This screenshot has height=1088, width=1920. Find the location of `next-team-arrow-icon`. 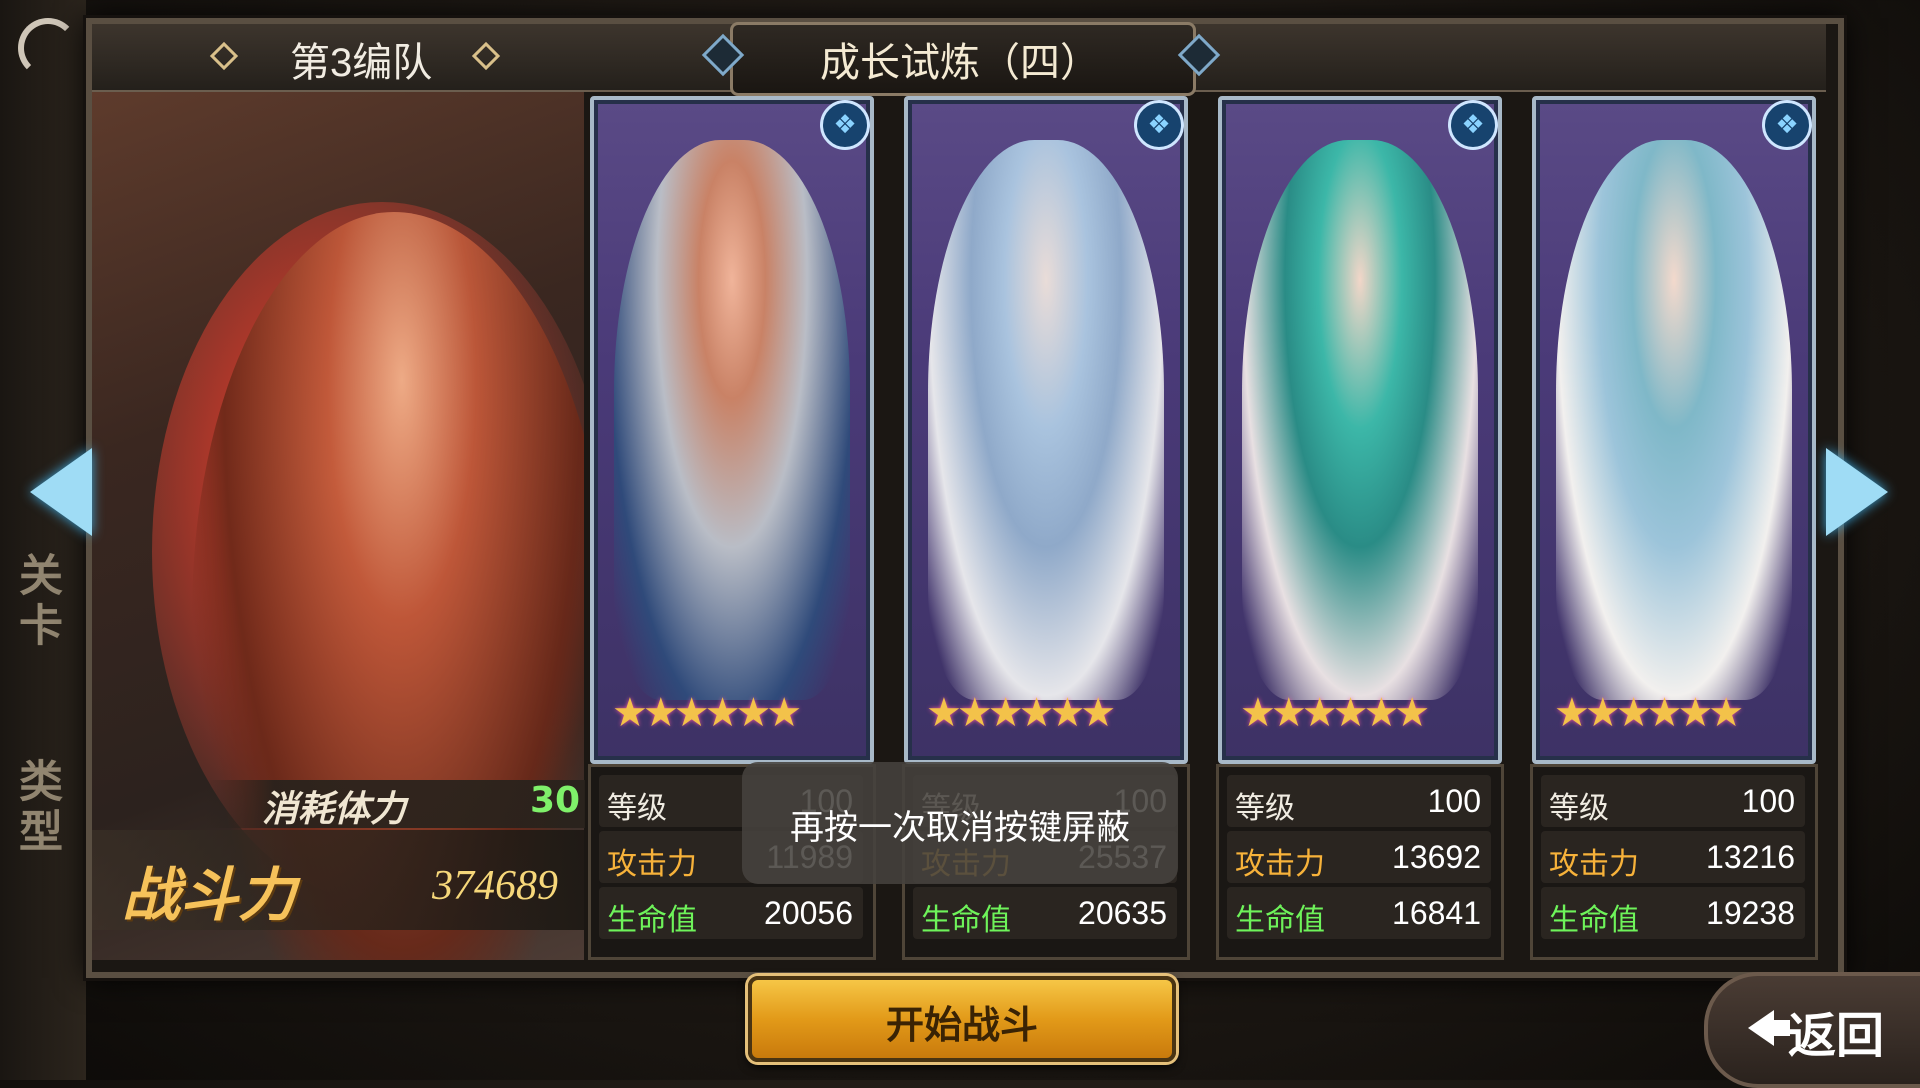

next-team-arrow-icon is located at coordinates (1857, 492).